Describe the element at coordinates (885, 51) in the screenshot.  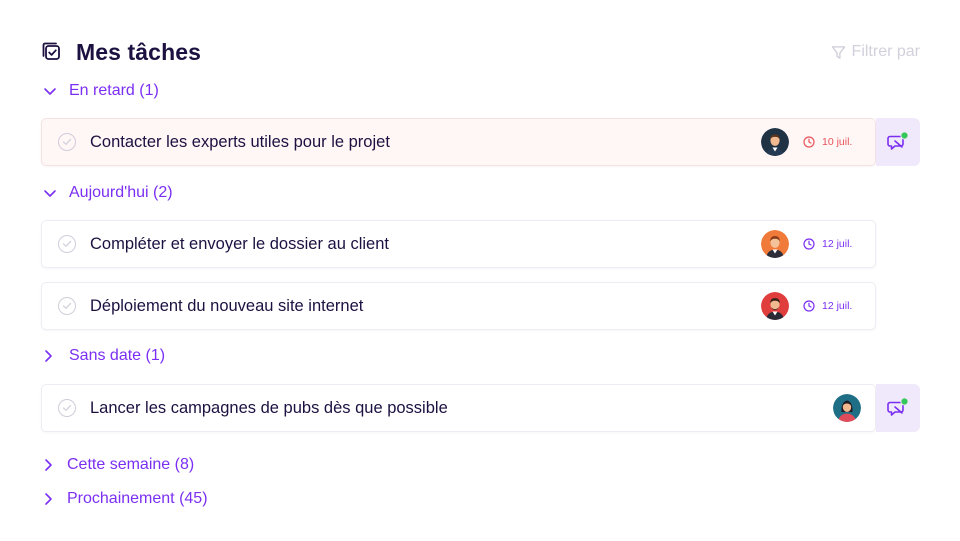
I see `filter-label: Filtrer par` at that location.